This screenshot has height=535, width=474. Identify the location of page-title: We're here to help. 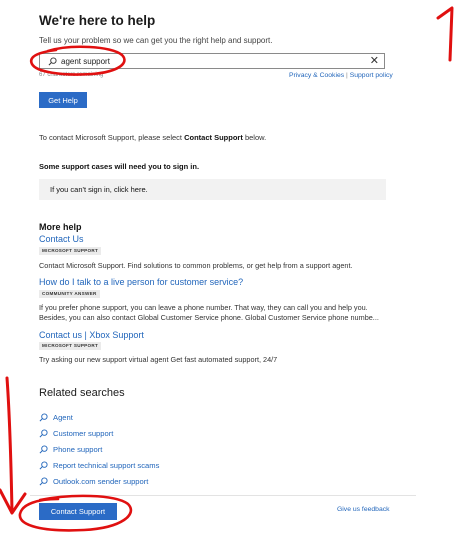
(97, 20).